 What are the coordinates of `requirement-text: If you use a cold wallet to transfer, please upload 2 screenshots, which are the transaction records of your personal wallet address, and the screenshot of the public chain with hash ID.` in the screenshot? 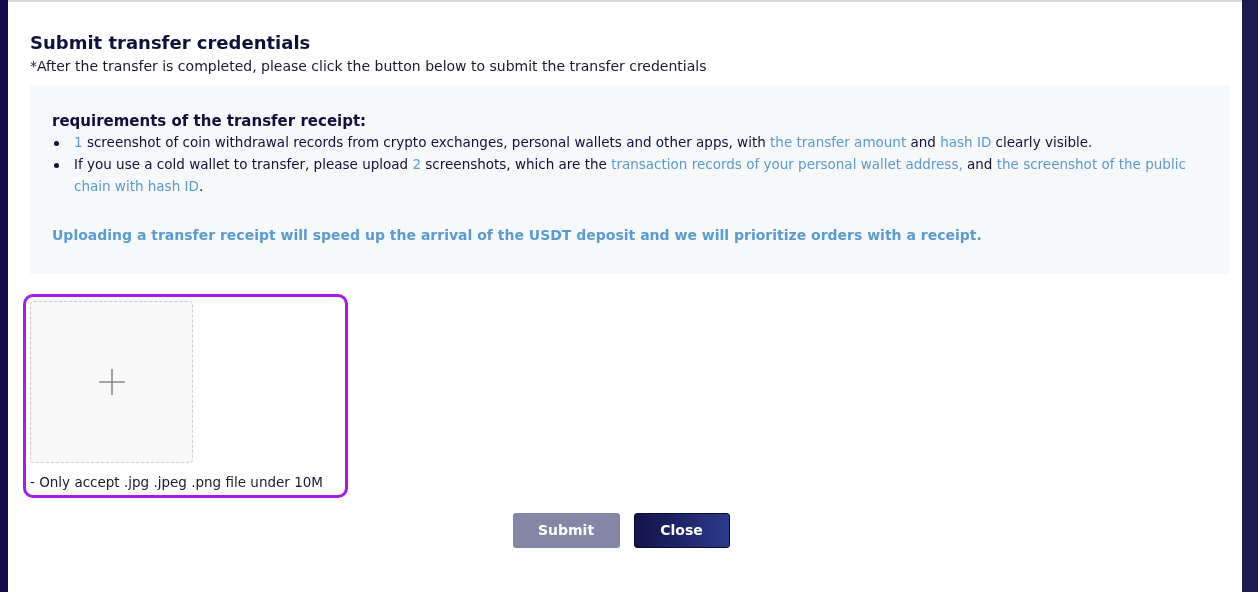 It's located at (630, 175).